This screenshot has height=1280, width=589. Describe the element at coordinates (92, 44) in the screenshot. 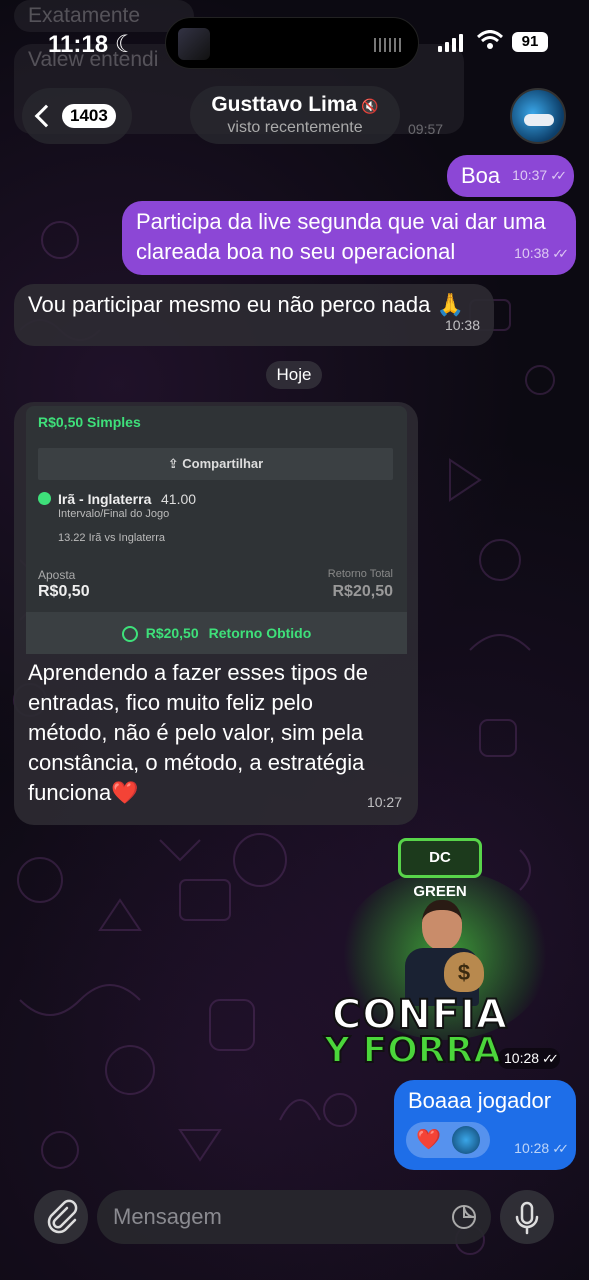

I see `clock: 11:18 ☾` at that location.